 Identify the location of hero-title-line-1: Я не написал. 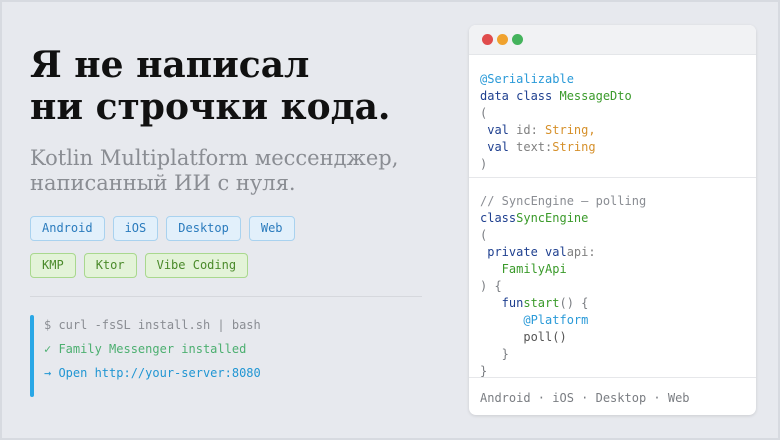
(170, 65).